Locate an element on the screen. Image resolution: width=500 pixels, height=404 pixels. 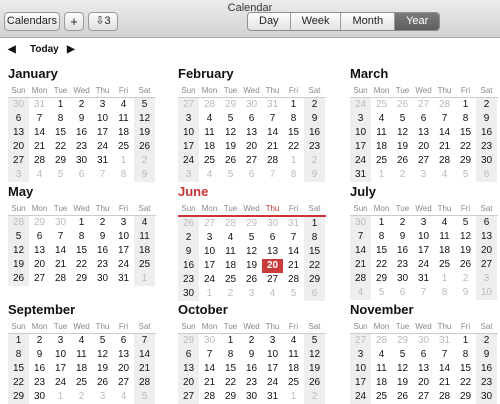
today-cell: 20 is located at coordinates (272, 266).